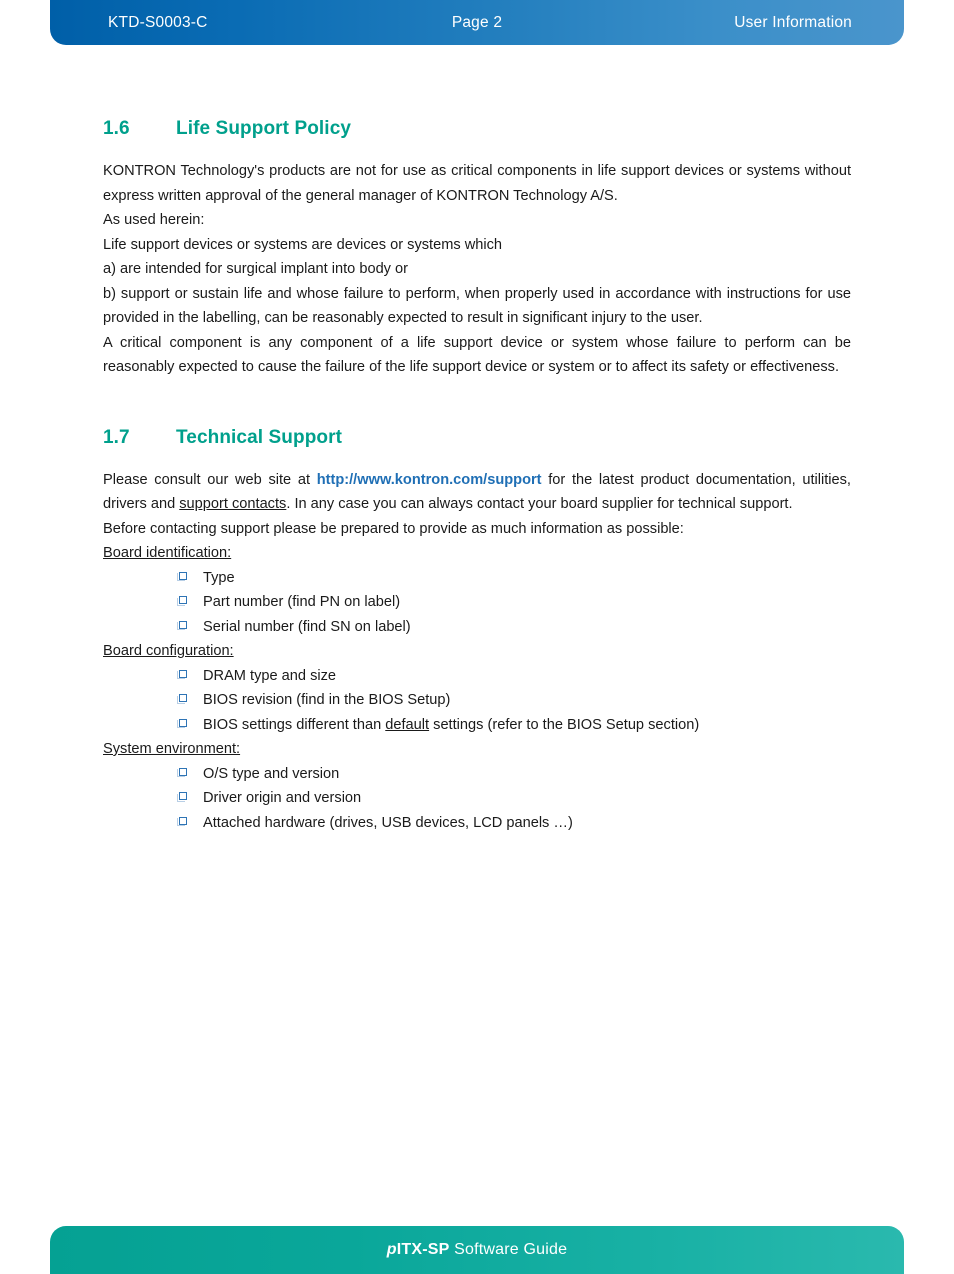 The image size is (954, 1274). Describe the element at coordinates (793, 22) in the screenshot. I see `header-section-title: User Information` at that location.